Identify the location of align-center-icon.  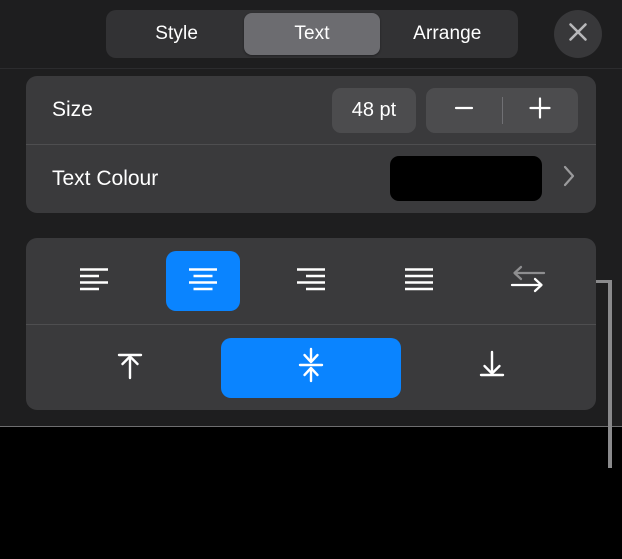
(203, 281).